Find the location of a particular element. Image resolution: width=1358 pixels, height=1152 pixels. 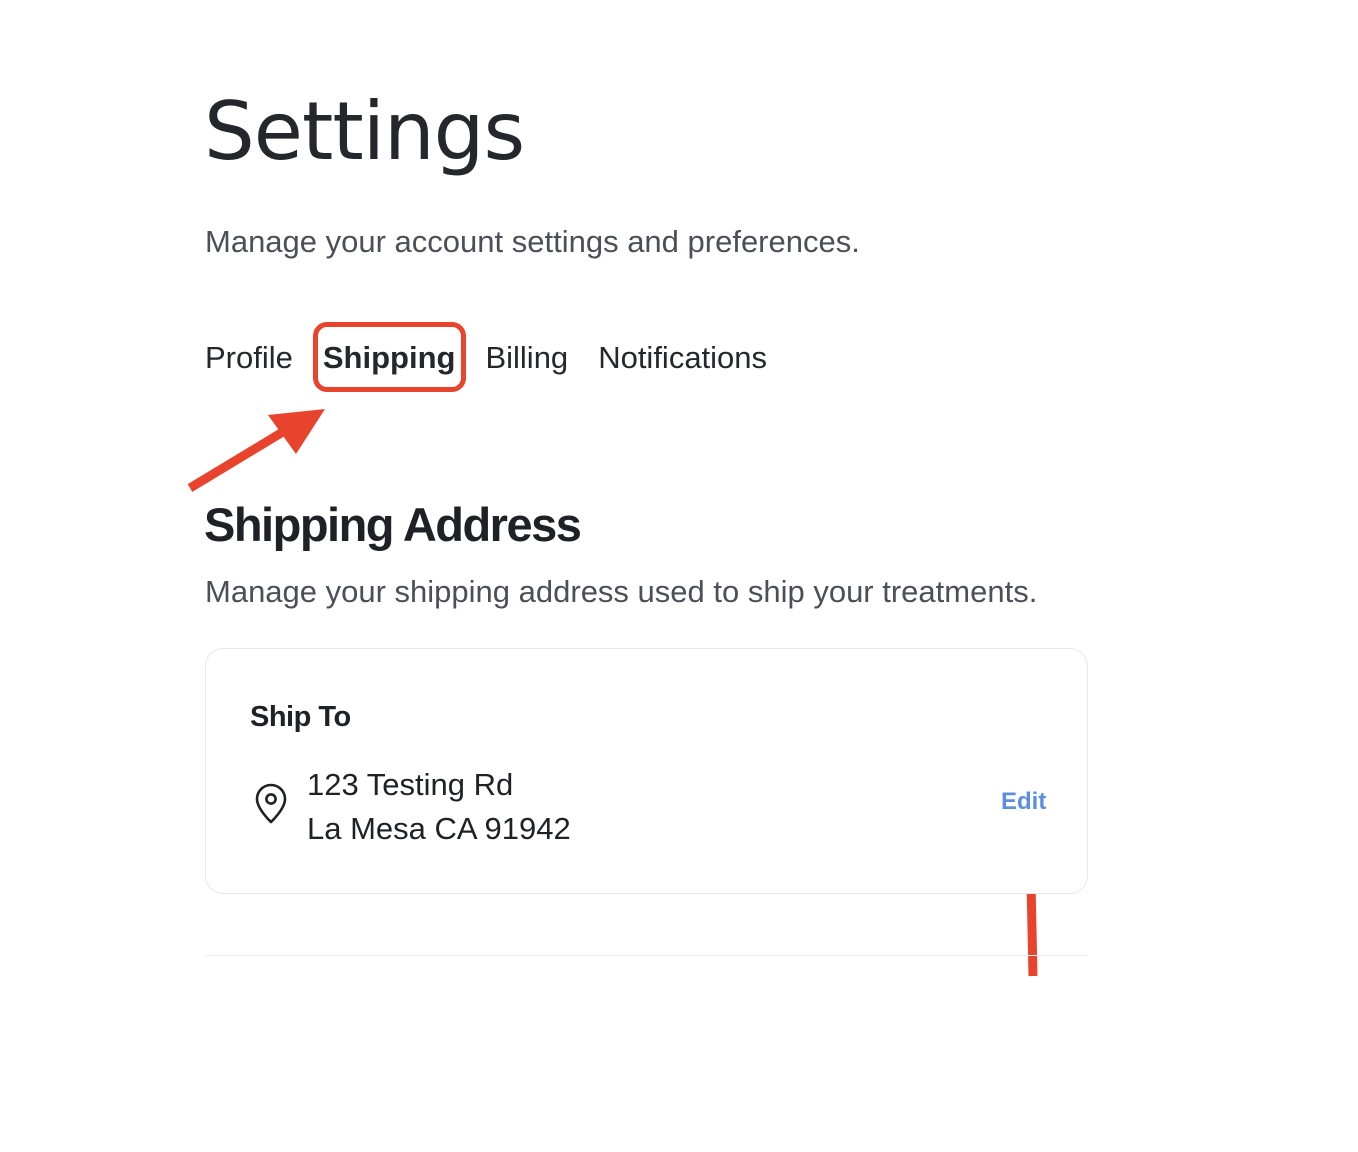

address-line-2: La Mesa CA 91942 is located at coordinates (439, 828).